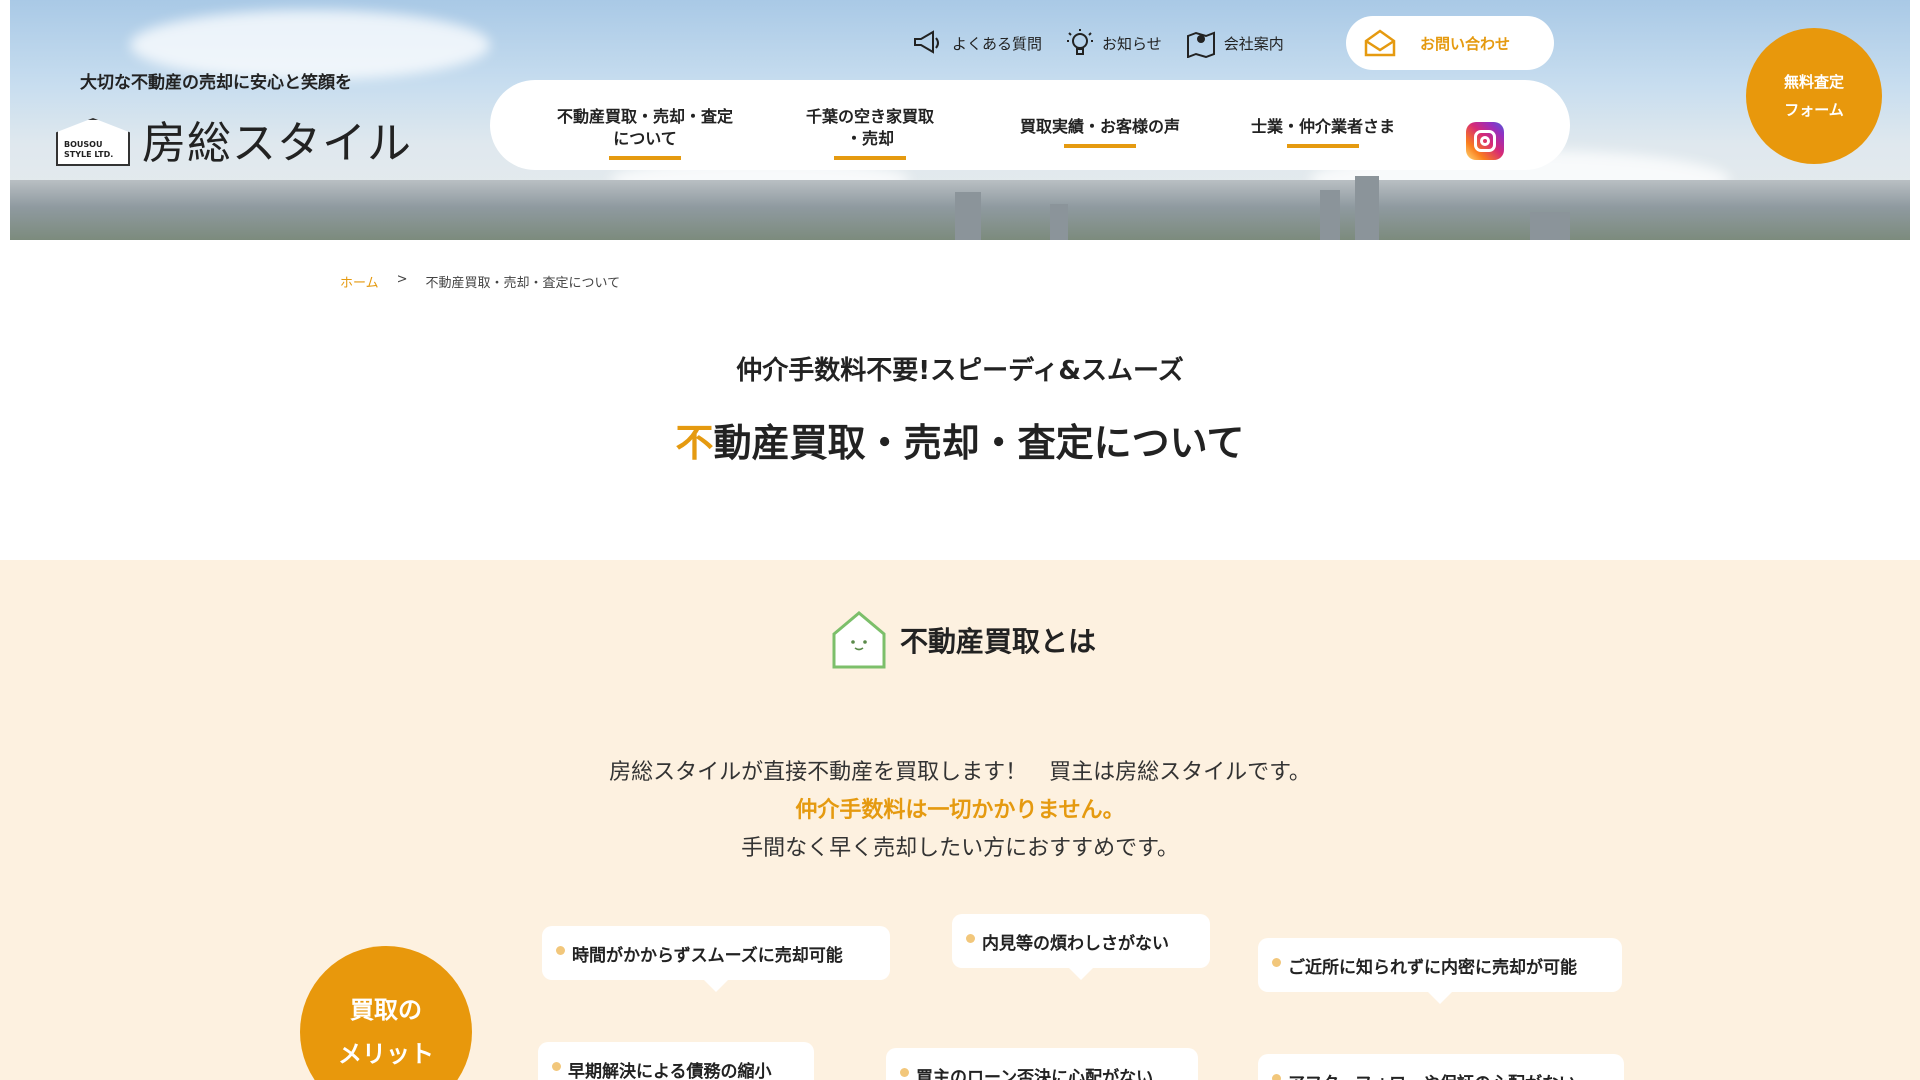 This screenshot has width=1920, height=1080. Describe the element at coordinates (960, 208) in the screenshot. I see `city-skyline` at that location.